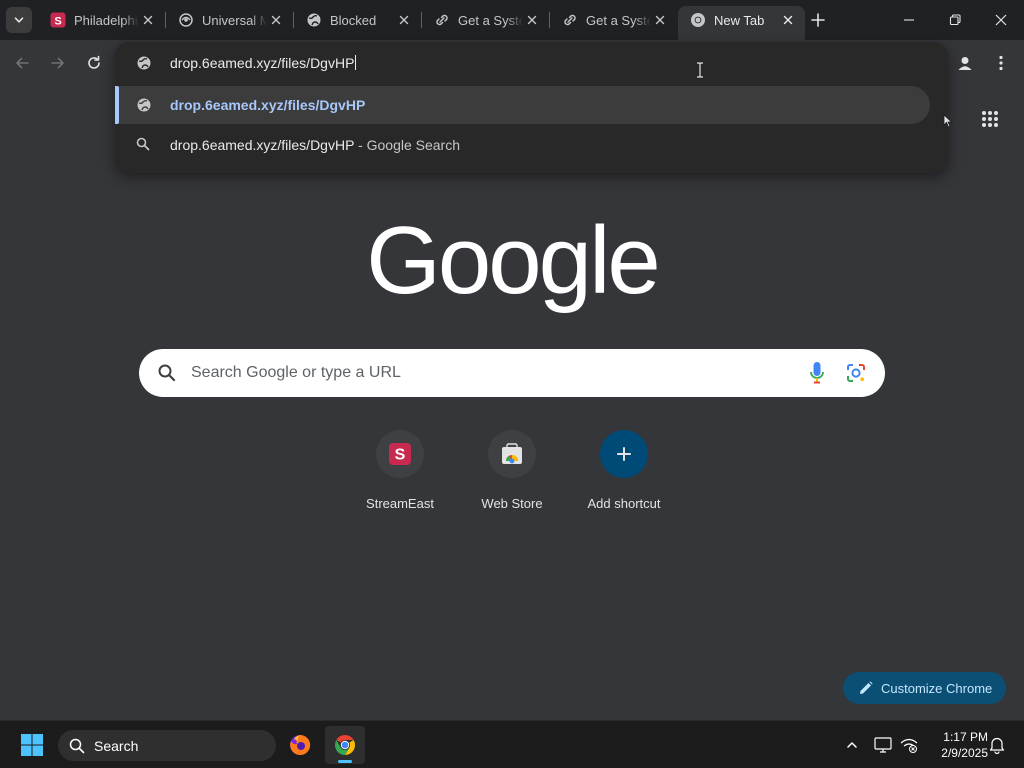  Describe the element at coordinates (407, 145) in the screenshot. I see `suggestion-suffix: - Google Search` at that location.